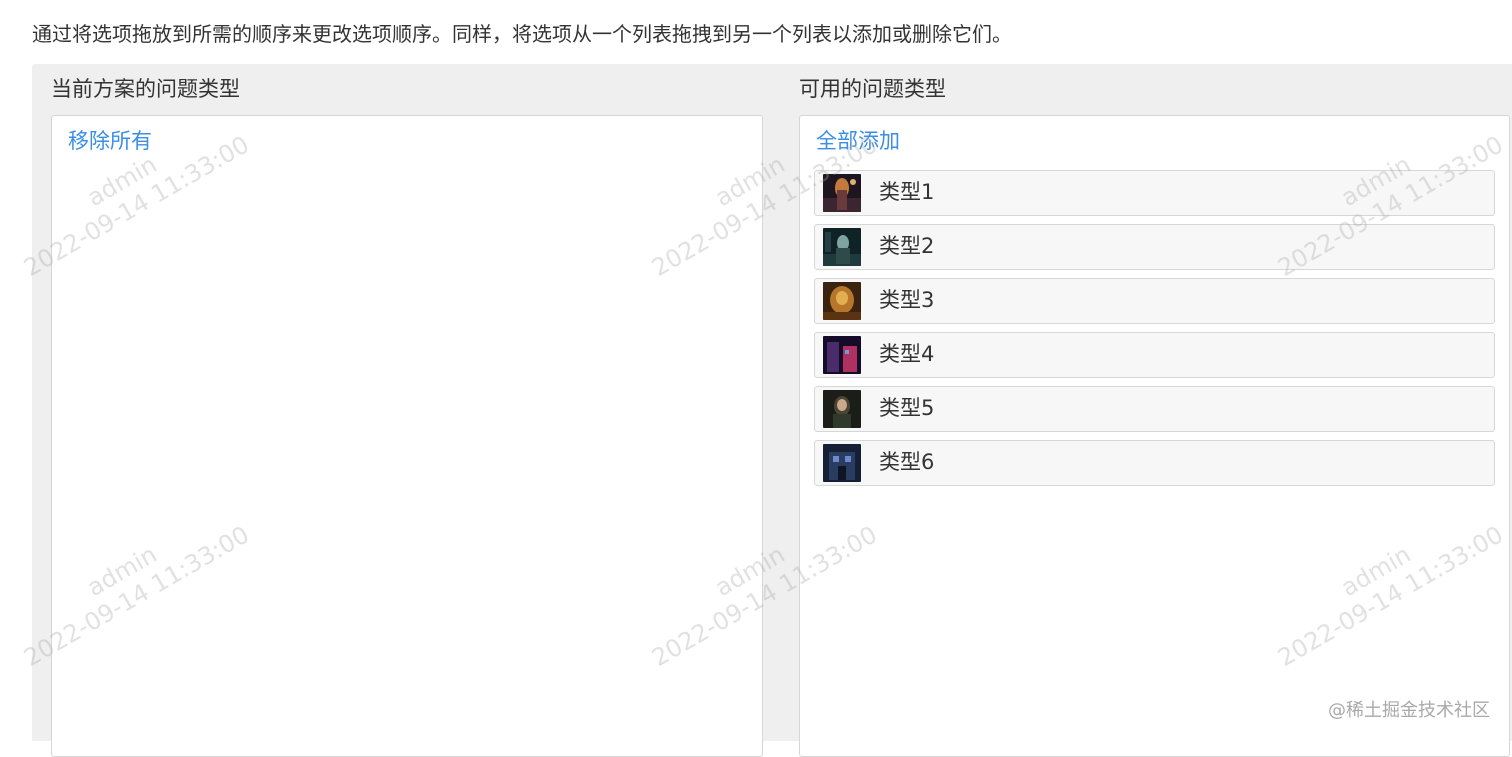 The image size is (1512, 757). What do you see at coordinates (907, 246) in the screenshot?
I see `item-label: 类型2` at bounding box center [907, 246].